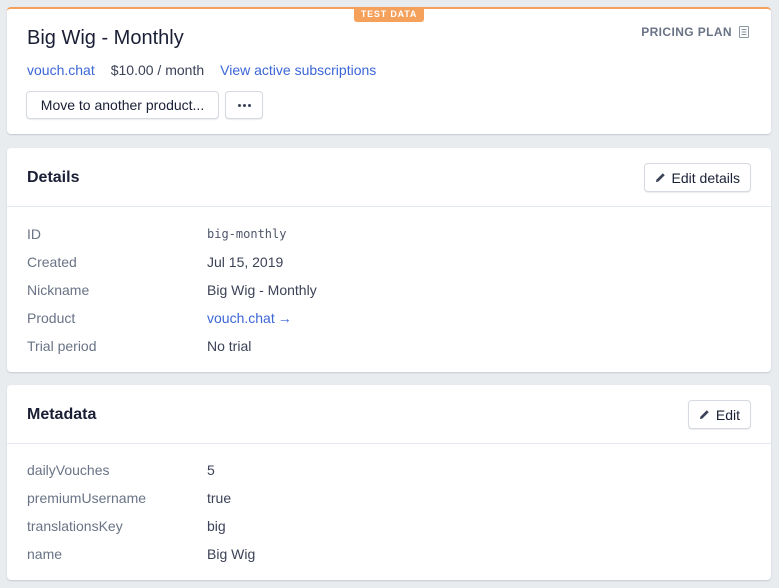 Image resolution: width=779 pixels, height=588 pixels. I want to click on detail-key: Created, so click(52, 262).